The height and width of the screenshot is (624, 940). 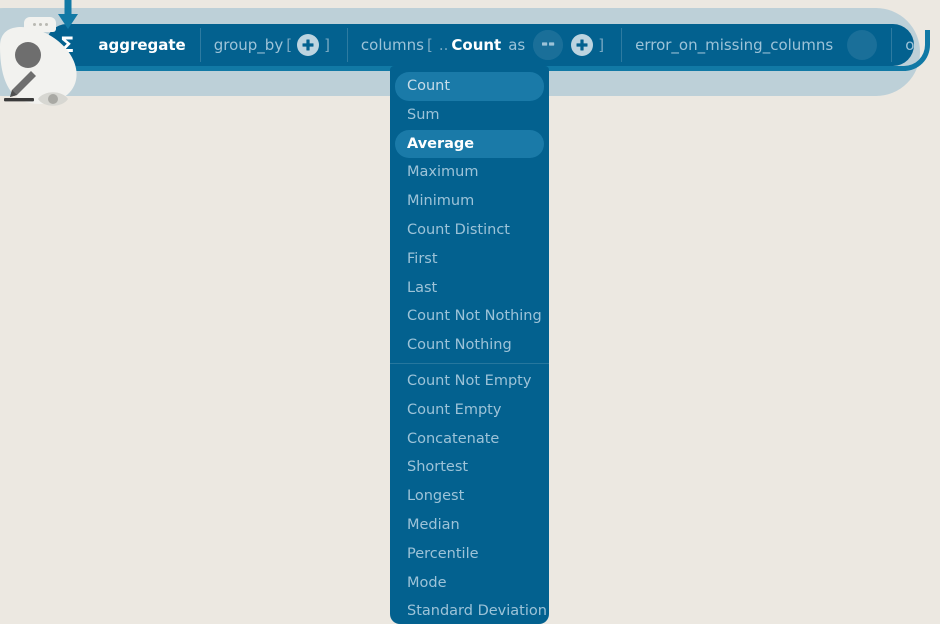 What do you see at coordinates (46, 63) in the screenshot?
I see `node-side-widget: •••` at bounding box center [46, 63].